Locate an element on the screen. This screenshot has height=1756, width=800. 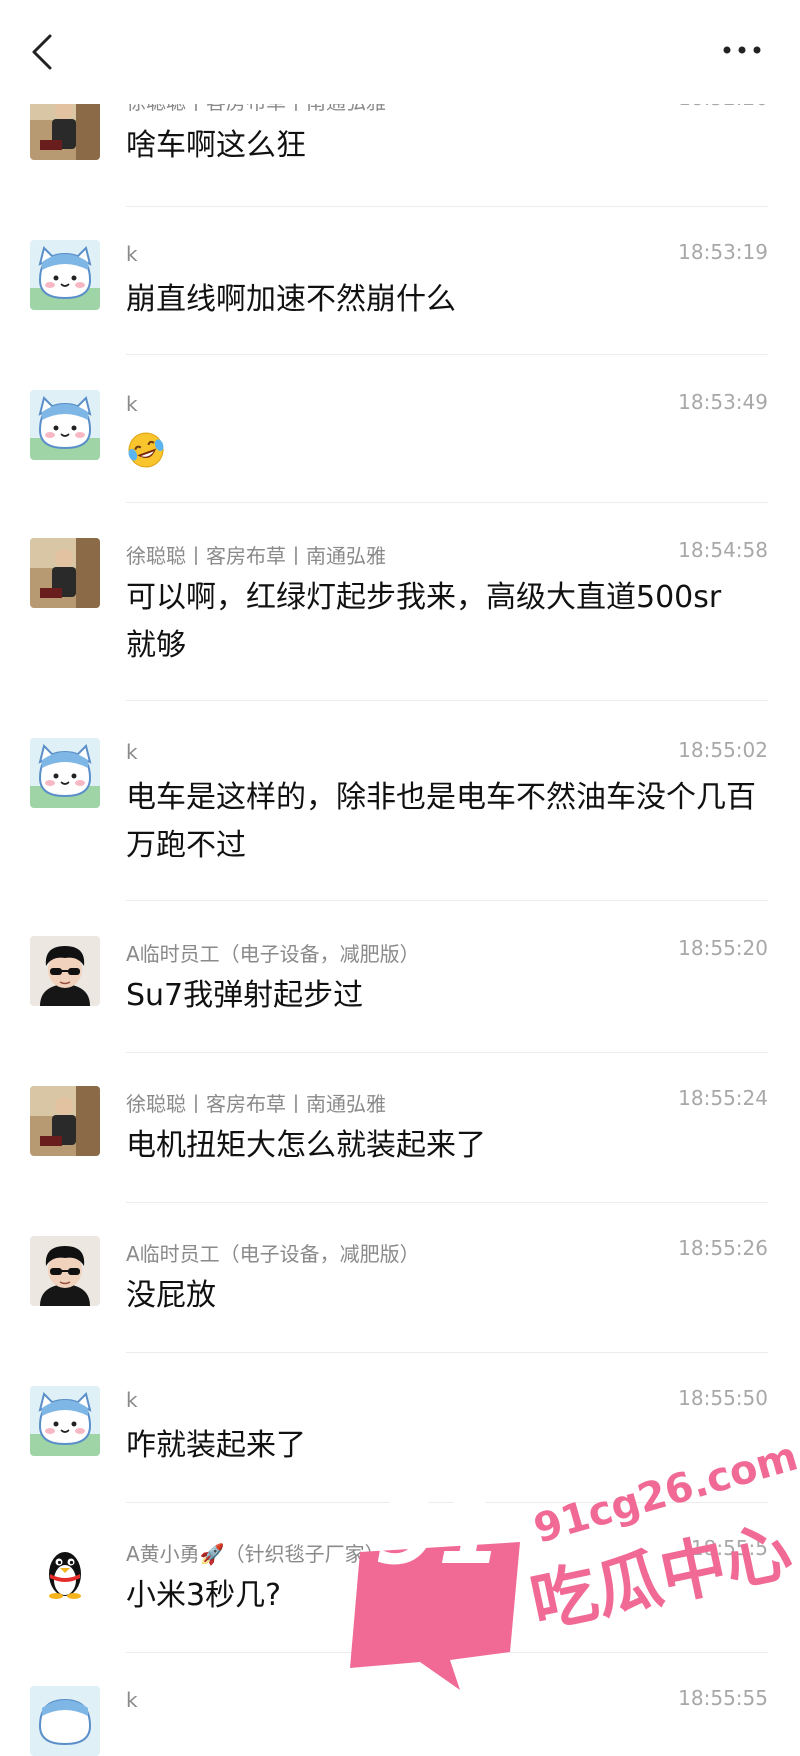
message-time: 18:55:20 is located at coordinates (723, 948).